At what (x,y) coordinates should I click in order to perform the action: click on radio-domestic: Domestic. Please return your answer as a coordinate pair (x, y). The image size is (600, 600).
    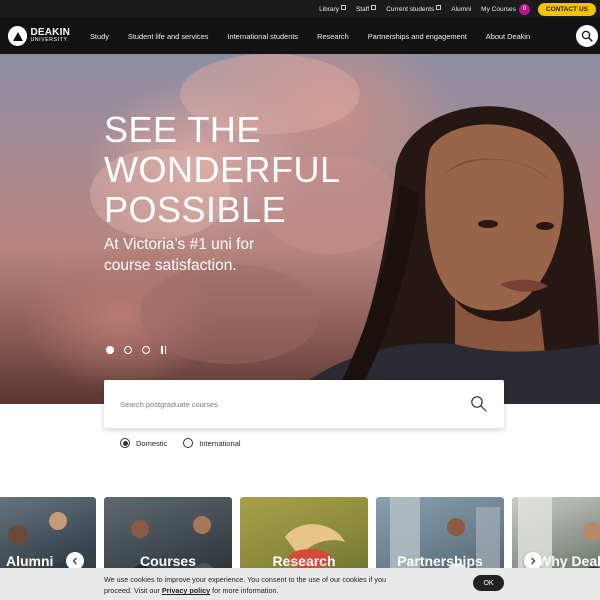
    Looking at the image, I should click on (143, 443).